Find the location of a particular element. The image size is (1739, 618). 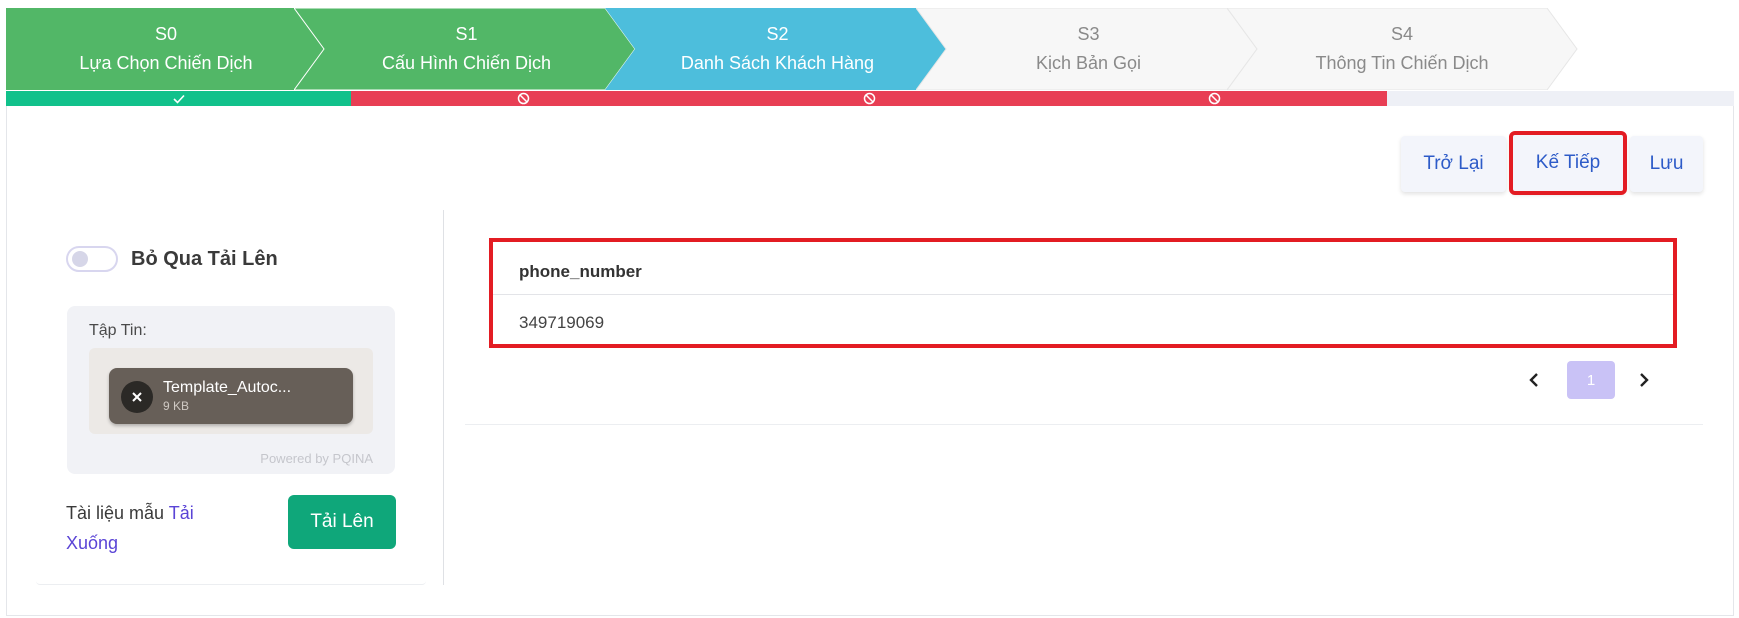

upload-button: Tải Lên is located at coordinates (342, 522).